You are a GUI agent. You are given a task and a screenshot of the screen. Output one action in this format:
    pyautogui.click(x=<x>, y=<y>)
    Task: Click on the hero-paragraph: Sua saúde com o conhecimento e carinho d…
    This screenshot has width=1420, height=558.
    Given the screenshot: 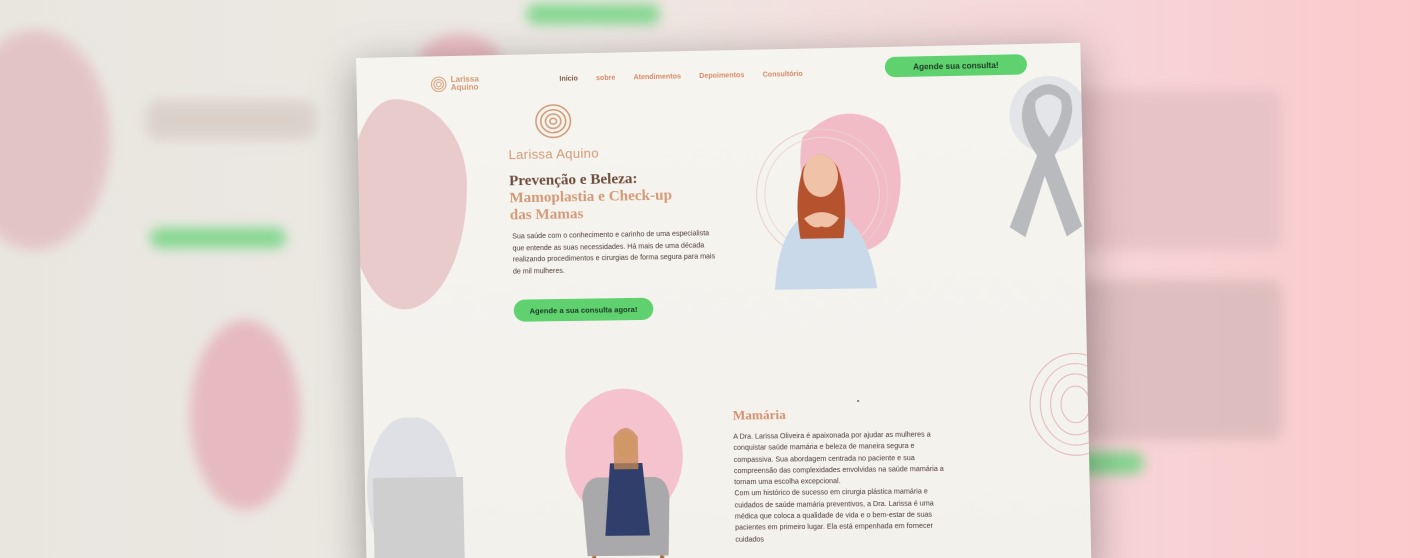 What is the action you would take?
    pyautogui.click(x=614, y=253)
    